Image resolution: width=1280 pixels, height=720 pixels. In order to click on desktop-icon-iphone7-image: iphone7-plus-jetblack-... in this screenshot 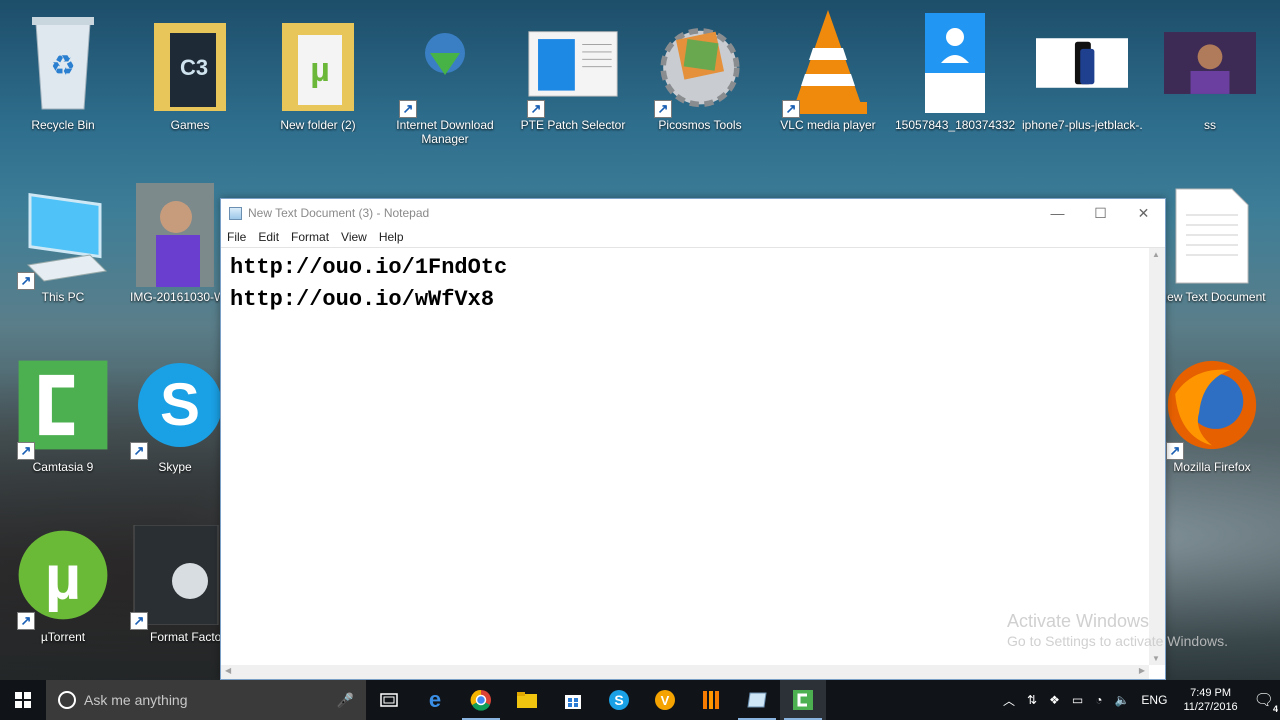, I will do `click(1082, 70)`.